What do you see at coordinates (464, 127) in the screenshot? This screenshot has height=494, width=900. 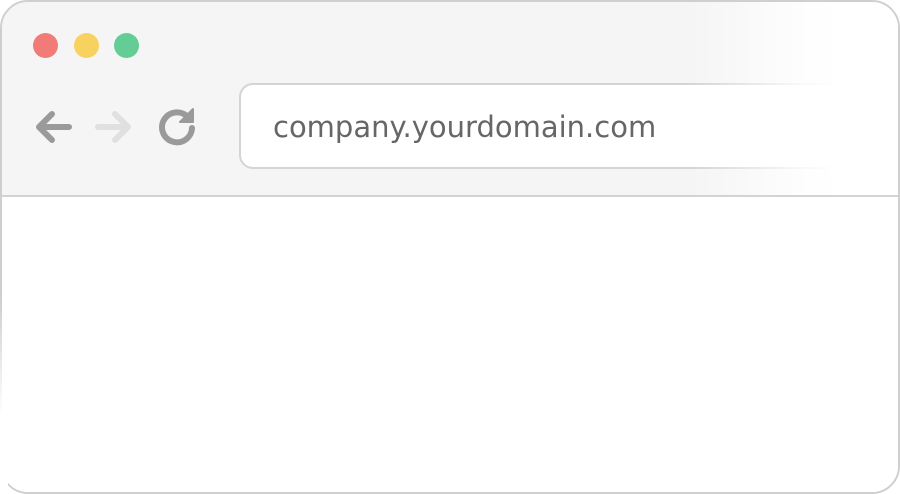 I see `url-text: company.yourdomain.com` at bounding box center [464, 127].